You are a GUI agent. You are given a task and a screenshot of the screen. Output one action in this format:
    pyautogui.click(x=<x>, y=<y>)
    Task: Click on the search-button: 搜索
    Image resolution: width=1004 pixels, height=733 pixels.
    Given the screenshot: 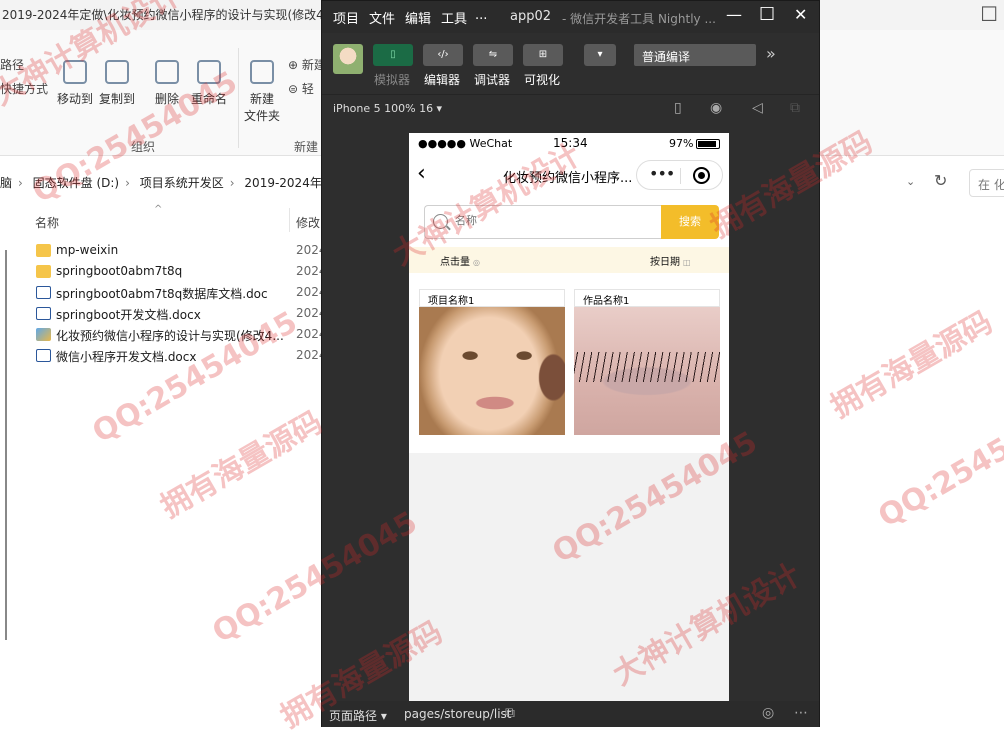 What is the action you would take?
    pyautogui.click(x=690, y=222)
    